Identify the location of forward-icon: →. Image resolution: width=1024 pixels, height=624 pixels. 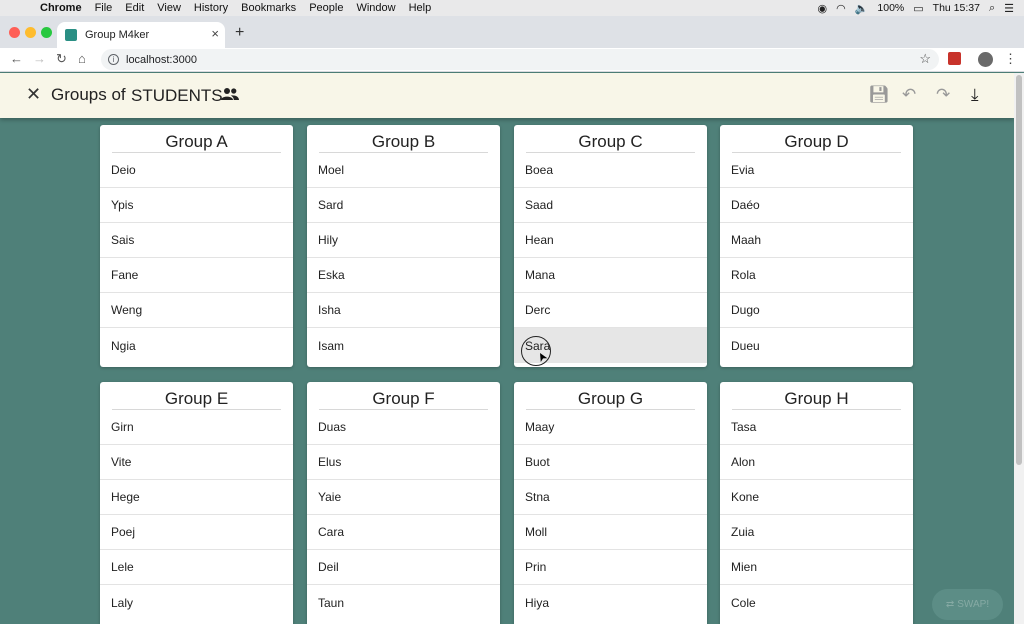
(39, 58).